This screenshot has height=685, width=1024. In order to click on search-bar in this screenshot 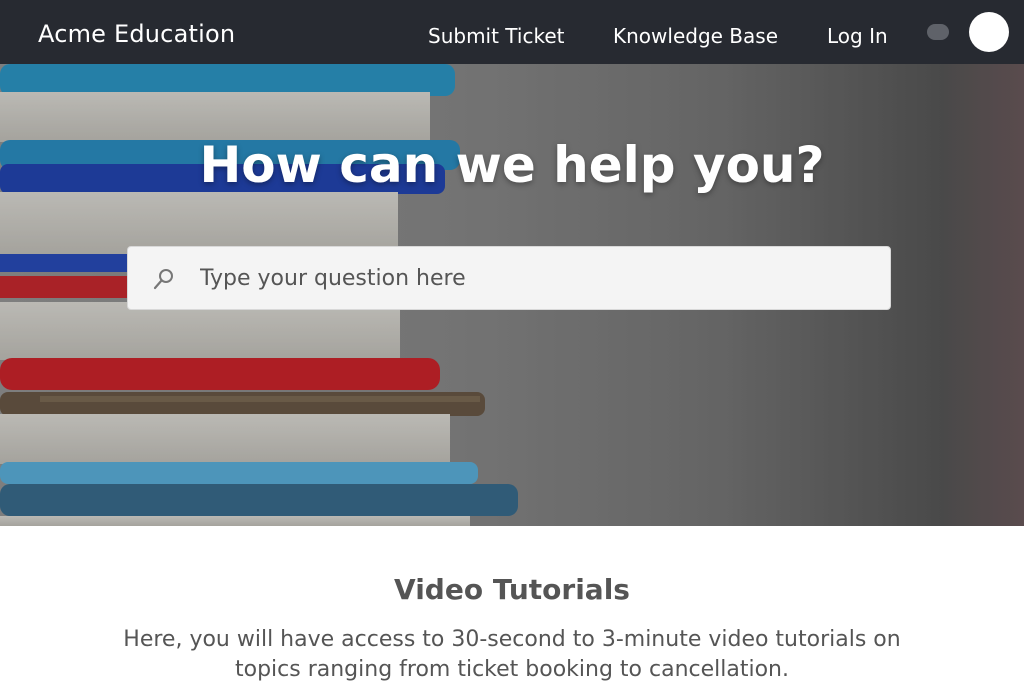, I will do `click(509, 278)`.